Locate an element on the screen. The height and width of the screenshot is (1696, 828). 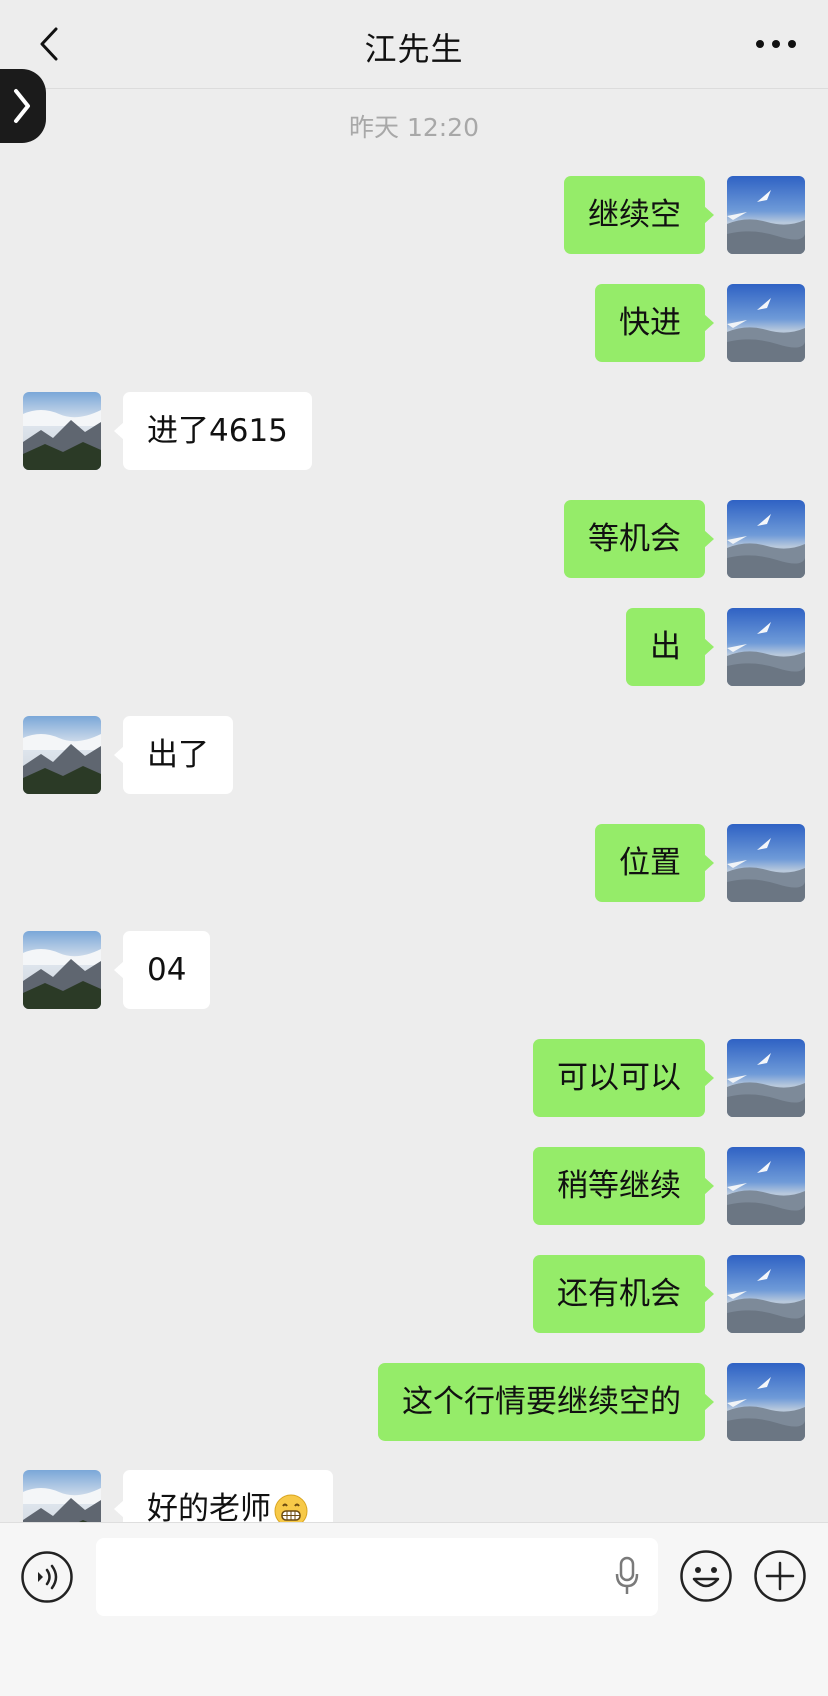
message-row: 可以可以 is located at coordinates (414, 1078).